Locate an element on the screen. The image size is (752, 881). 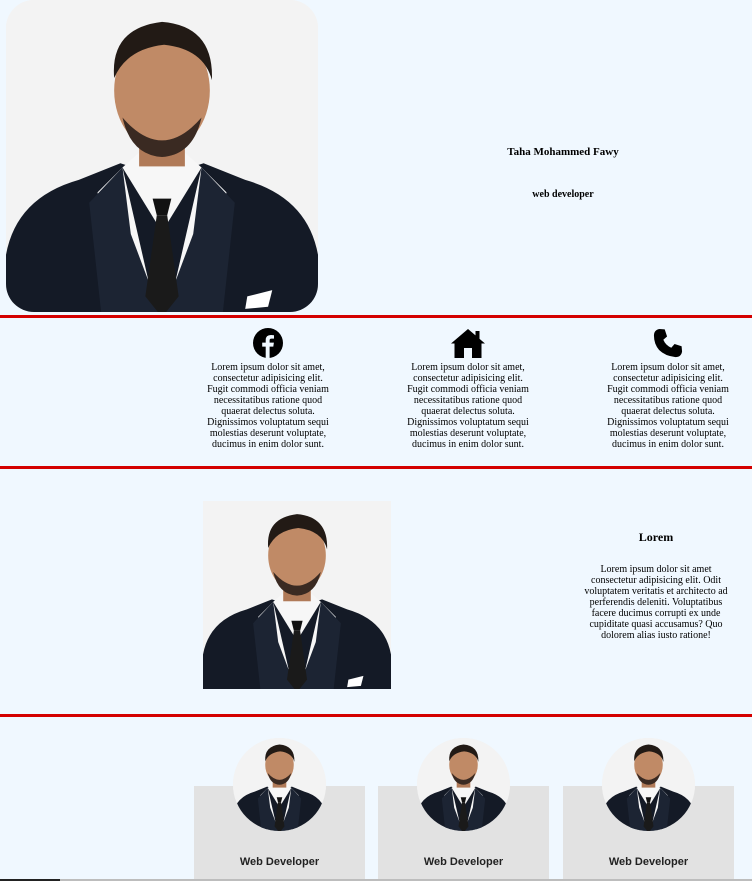
about-photo is located at coordinates (297, 595).